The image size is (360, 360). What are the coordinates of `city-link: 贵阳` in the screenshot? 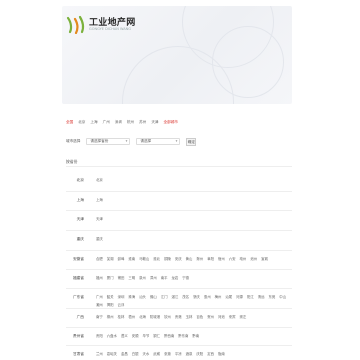 It's located at (99, 336).